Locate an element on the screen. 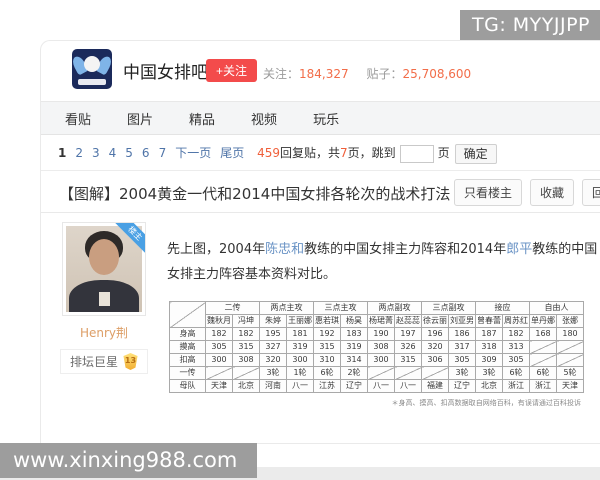 This screenshot has height=480, width=600. page-link: 6 is located at coordinates (146, 153).